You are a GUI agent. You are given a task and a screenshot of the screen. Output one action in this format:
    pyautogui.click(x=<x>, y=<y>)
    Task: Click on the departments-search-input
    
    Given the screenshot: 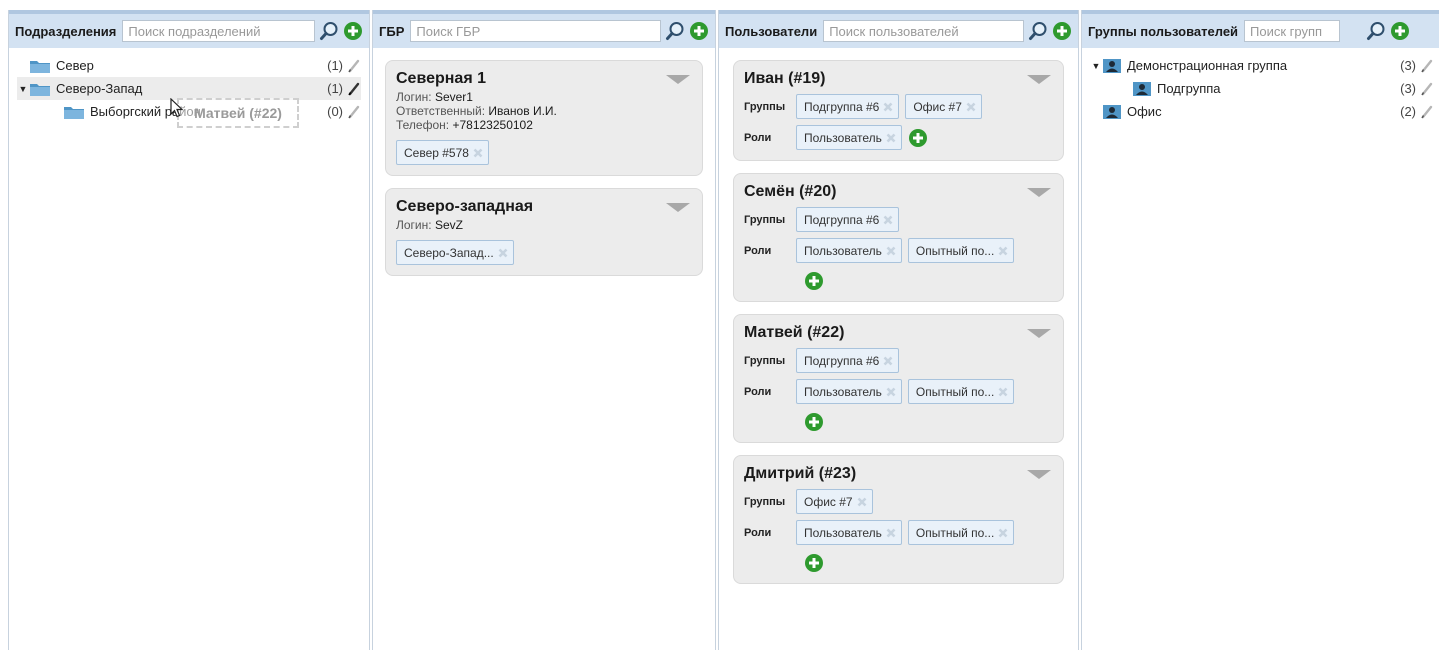 What is the action you would take?
    pyautogui.click(x=218, y=31)
    